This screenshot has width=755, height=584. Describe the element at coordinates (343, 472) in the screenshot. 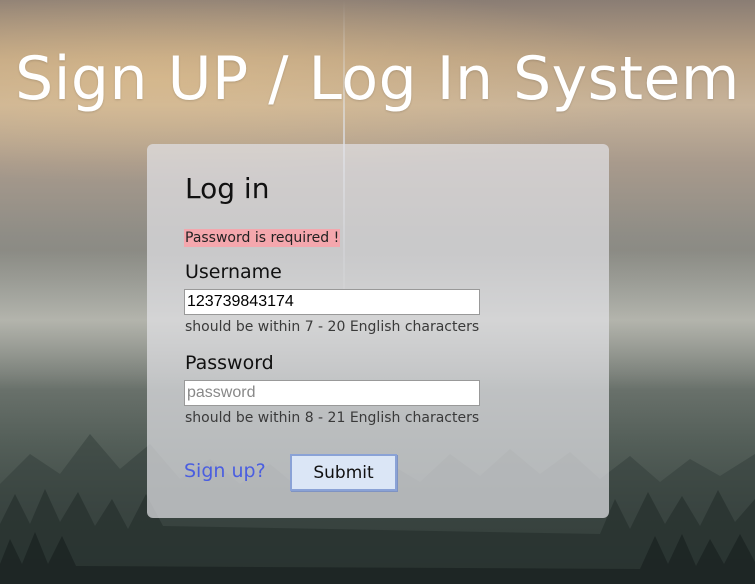

I see `submit-button: Submit` at that location.